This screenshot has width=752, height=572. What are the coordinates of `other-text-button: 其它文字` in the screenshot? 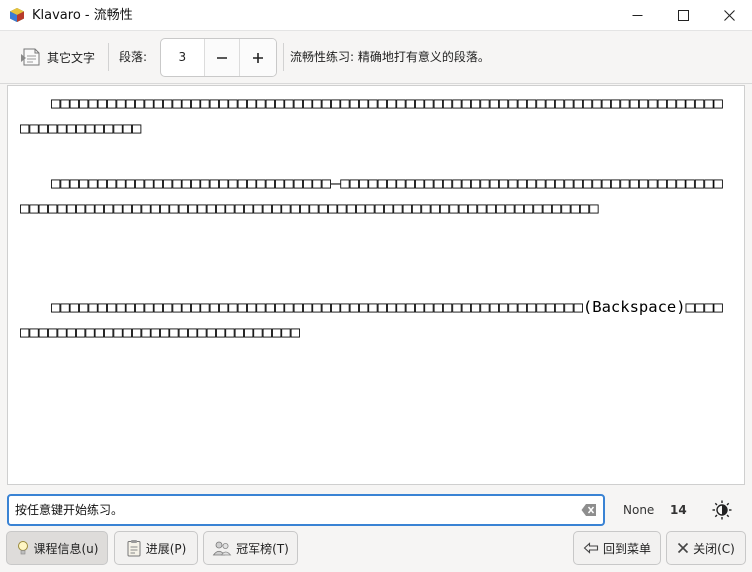 It's located at (57, 57).